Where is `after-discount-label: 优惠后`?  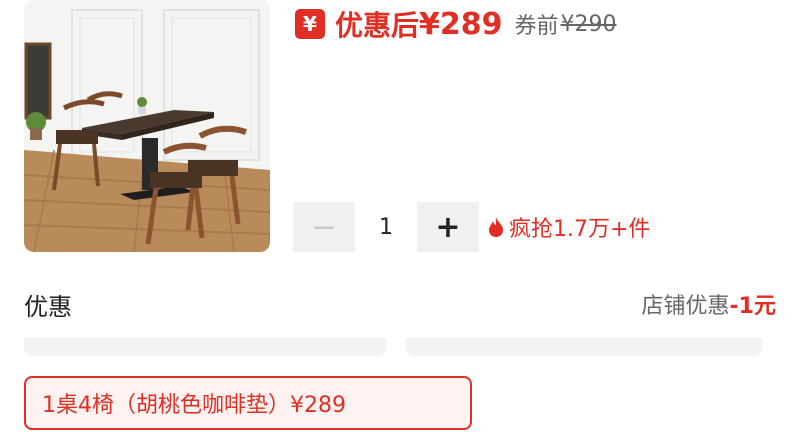
after-discount-label: 优惠后 is located at coordinates (377, 25).